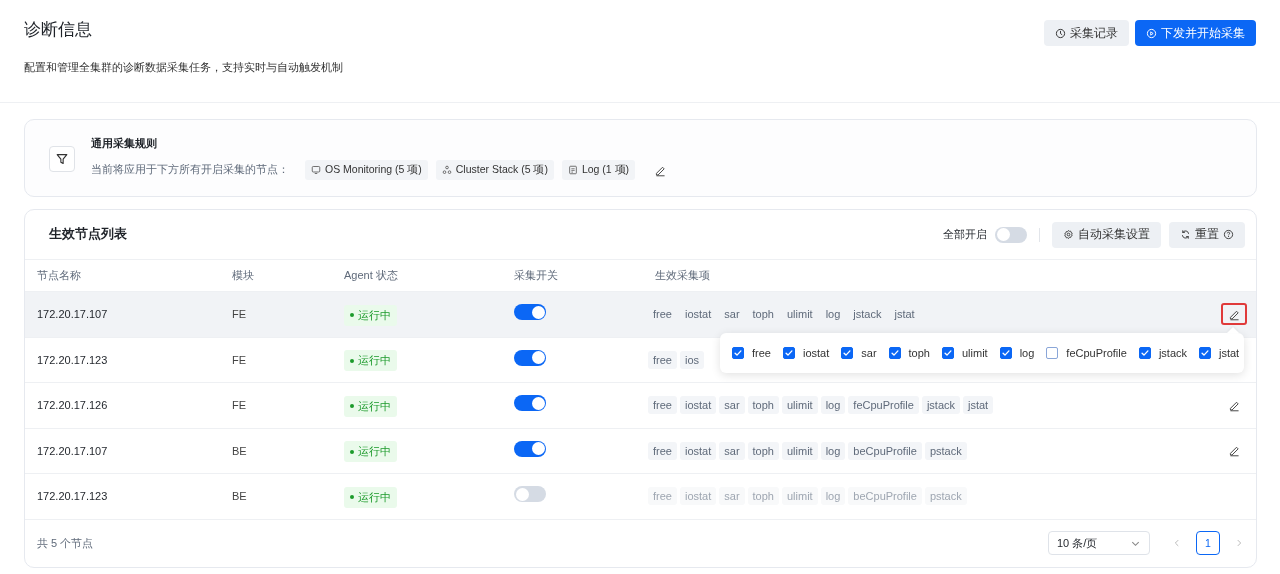 Image resolution: width=1280 pixels, height=574 pixels. I want to click on column-header: 生效采集项, so click(683, 275).